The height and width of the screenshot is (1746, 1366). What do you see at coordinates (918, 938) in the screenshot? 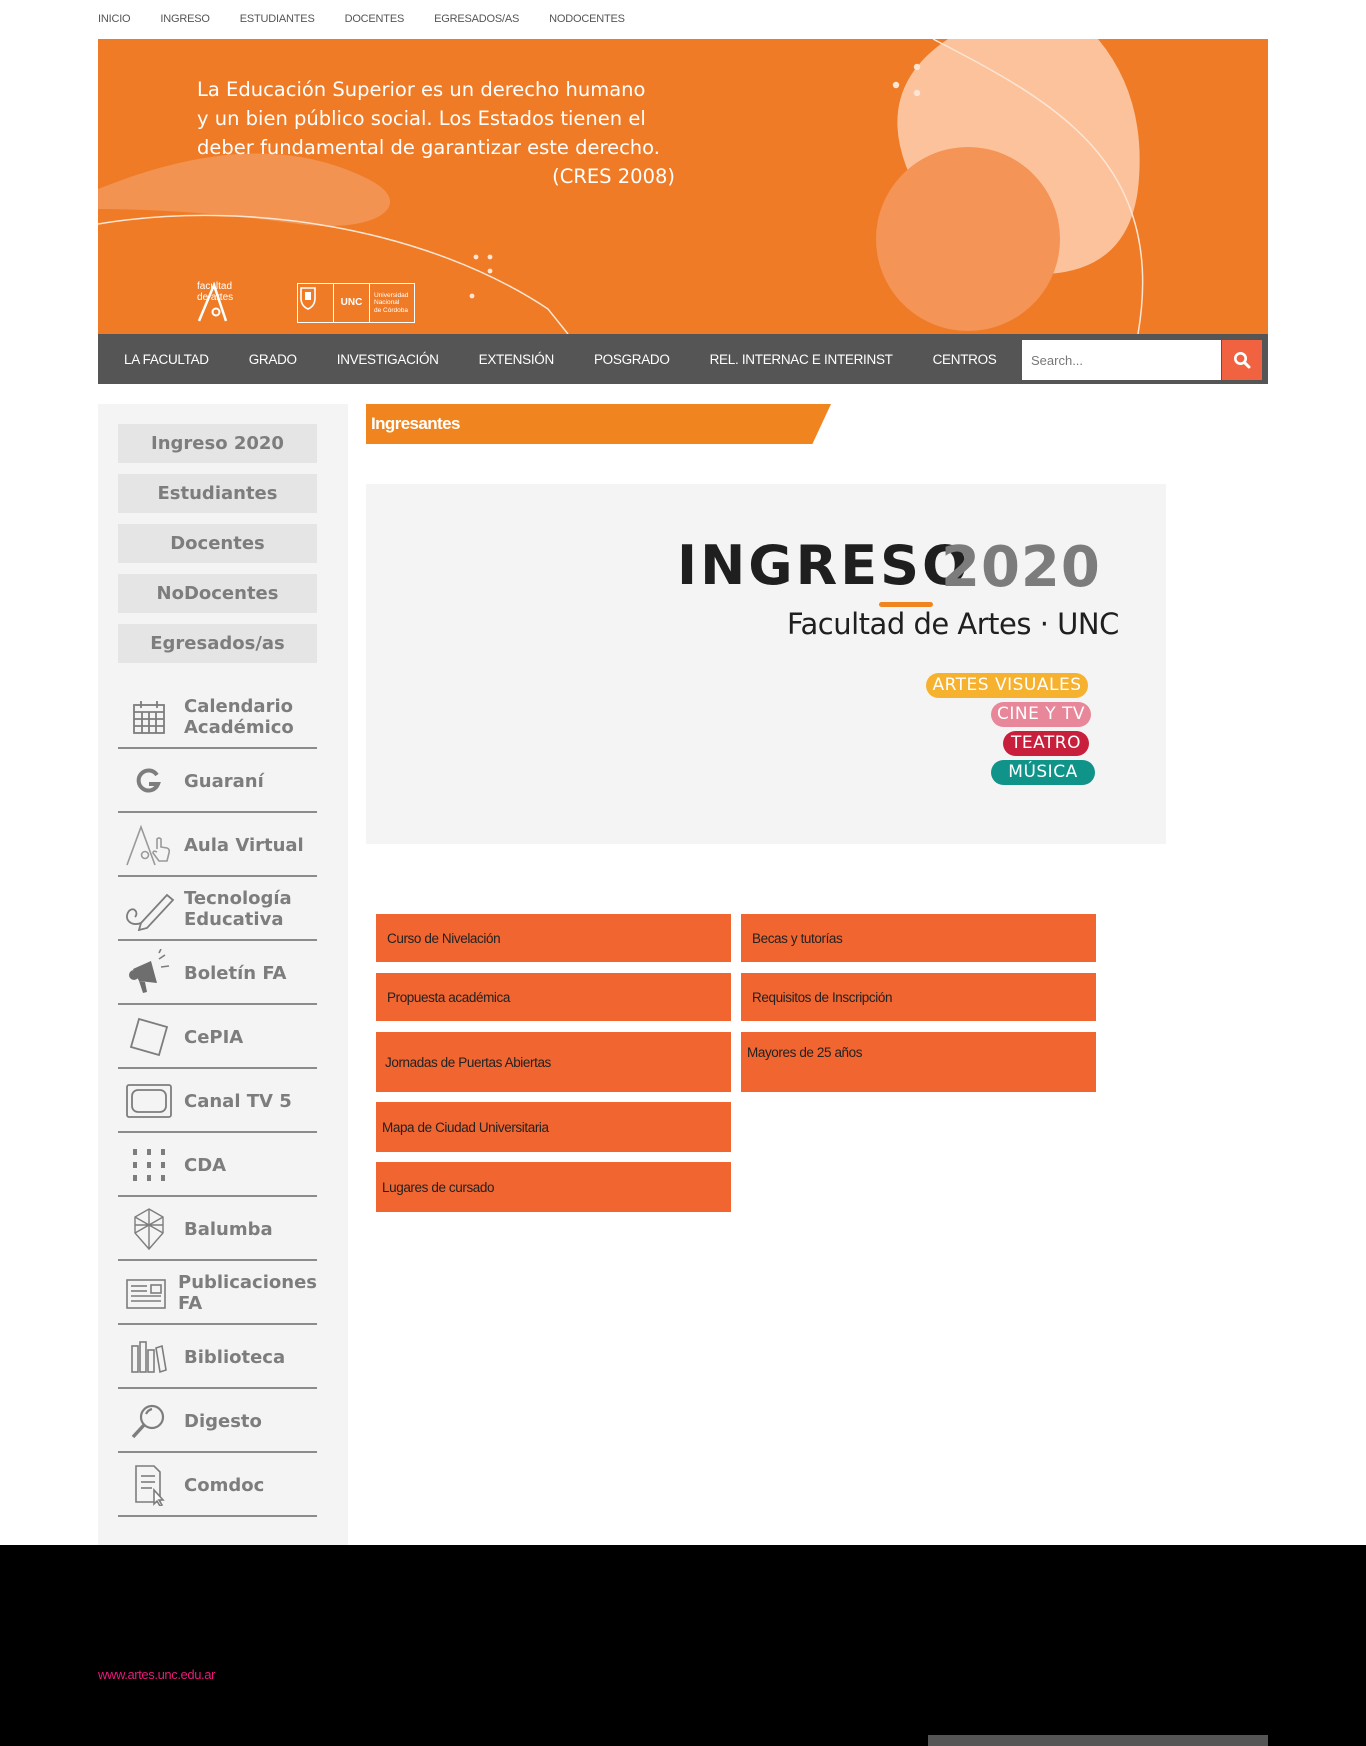
I see `button-becas-tutorias: Becas y tutorías` at bounding box center [918, 938].